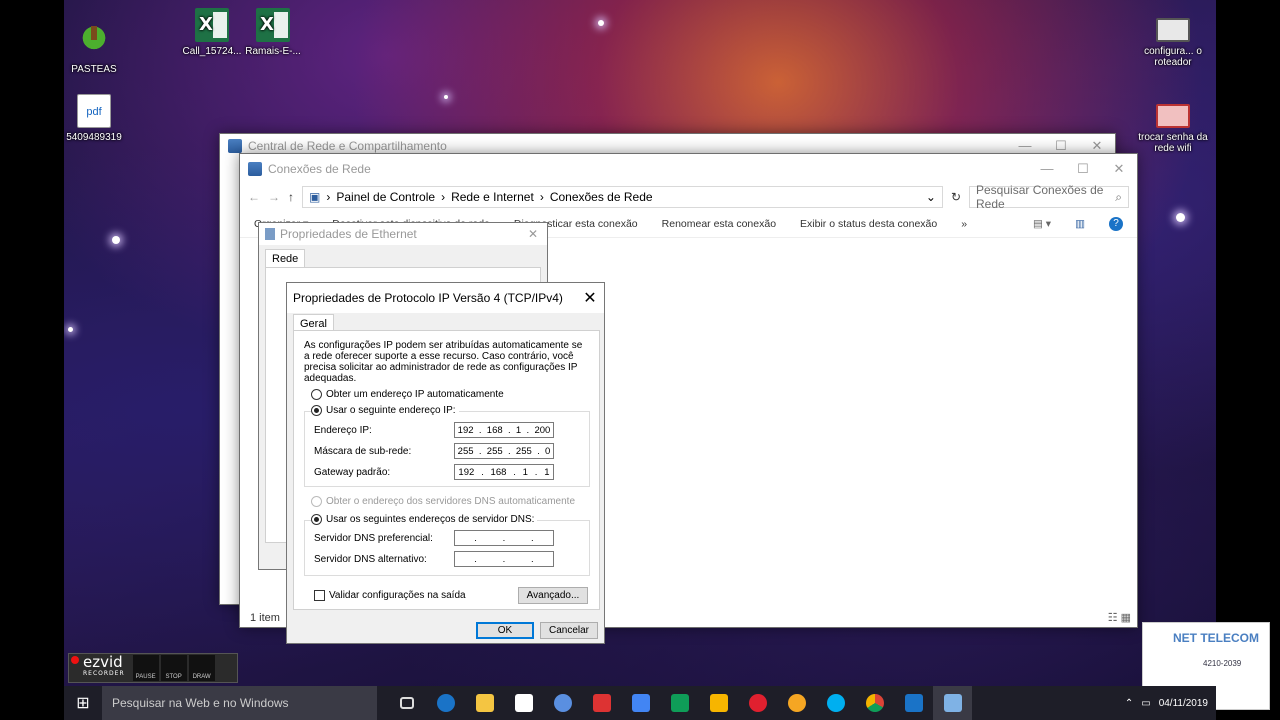  What do you see at coordinates (239, 703) in the screenshot?
I see `taskbar-search-input: Pesquisar na Web e no Windows` at bounding box center [239, 703].